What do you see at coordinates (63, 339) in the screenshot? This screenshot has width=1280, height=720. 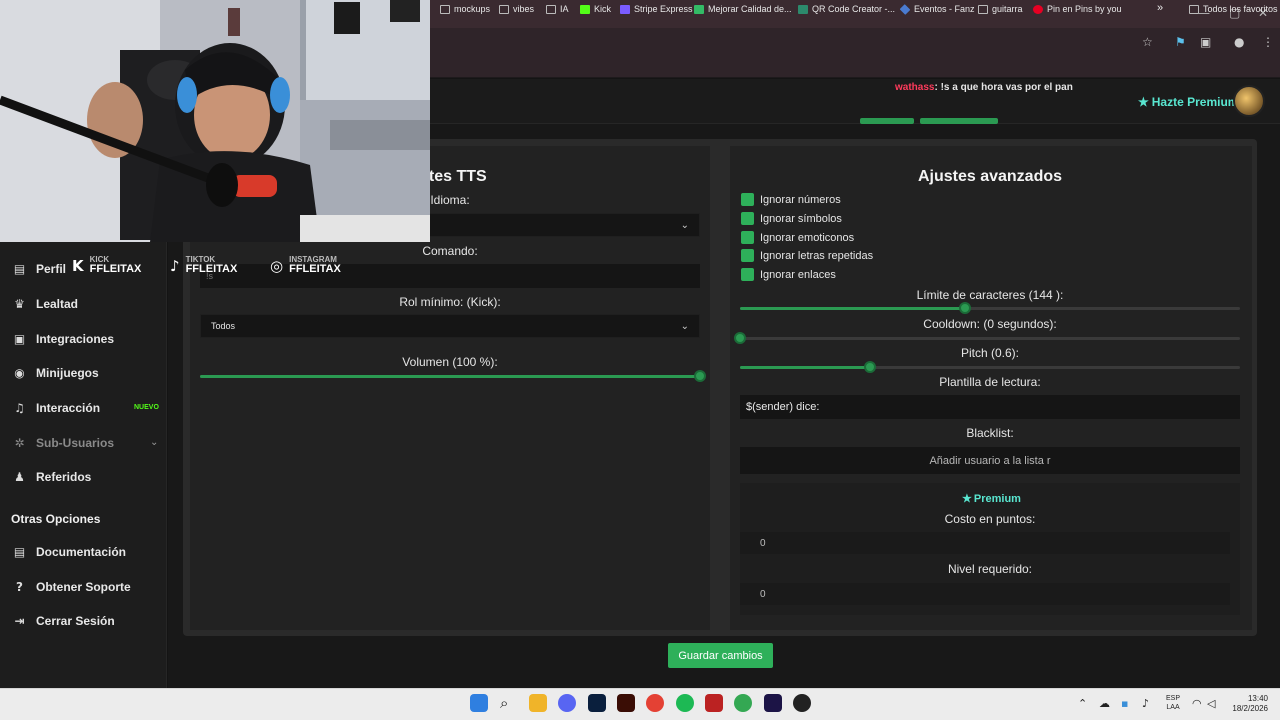 I see `sidebar-item-integraciones: ▣ Integraciones` at bounding box center [63, 339].